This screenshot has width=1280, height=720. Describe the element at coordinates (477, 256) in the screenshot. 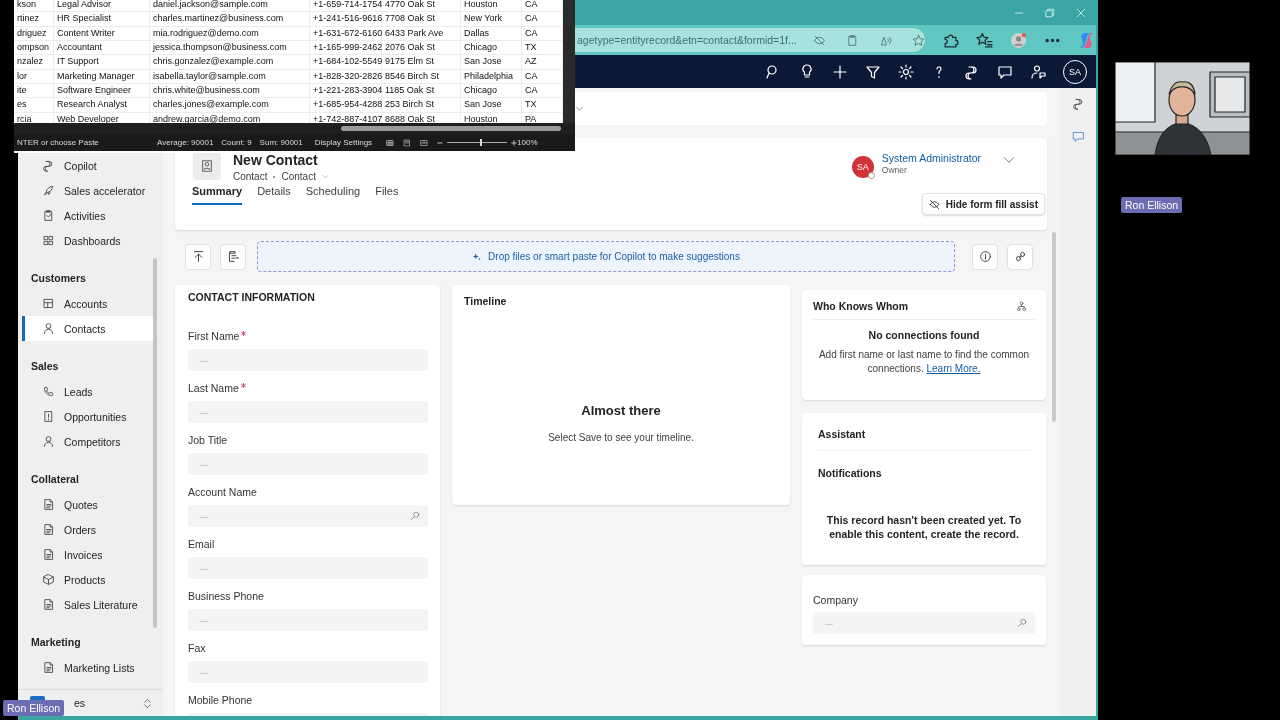

I see `sparkle-icon` at that location.